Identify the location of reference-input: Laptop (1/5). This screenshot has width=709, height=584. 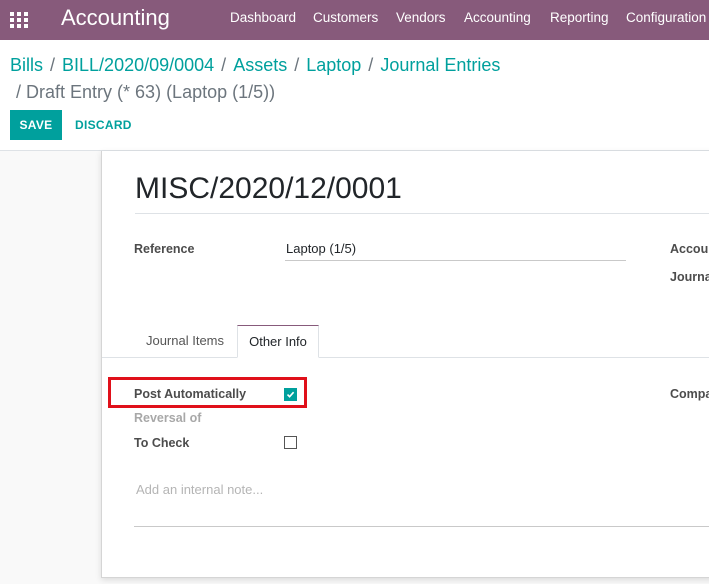
(455, 250).